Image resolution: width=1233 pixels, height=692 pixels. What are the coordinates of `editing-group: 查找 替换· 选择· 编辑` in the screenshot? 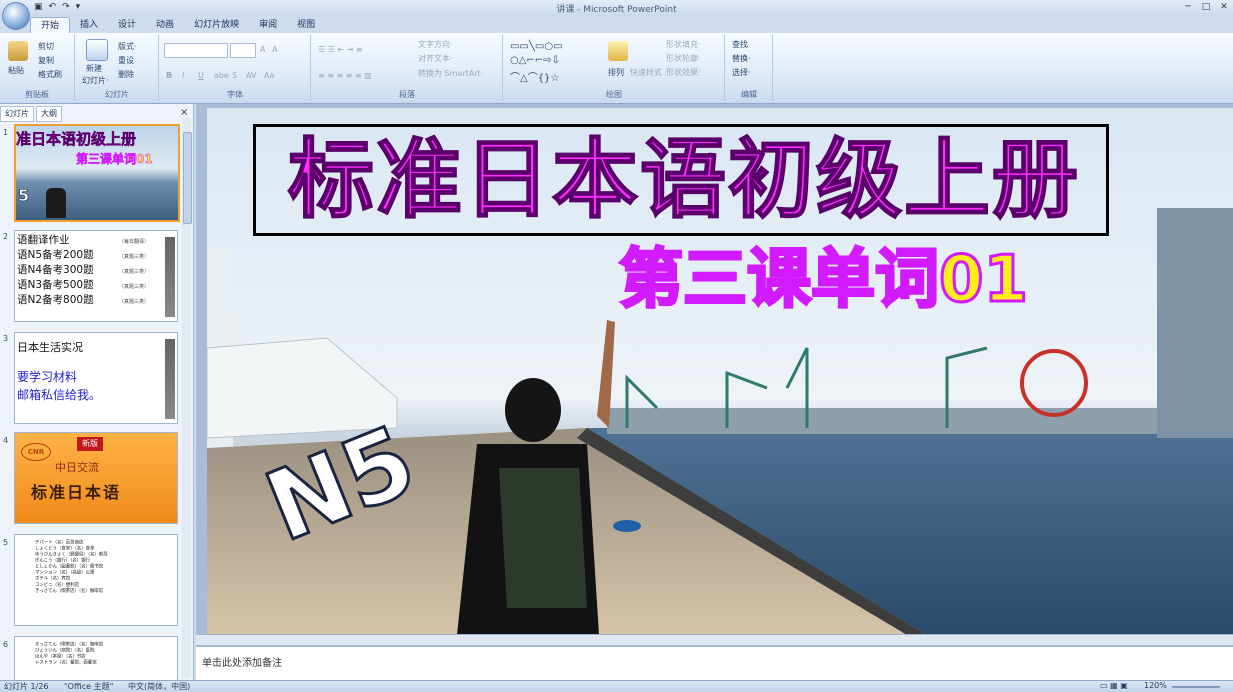 It's located at (749, 68).